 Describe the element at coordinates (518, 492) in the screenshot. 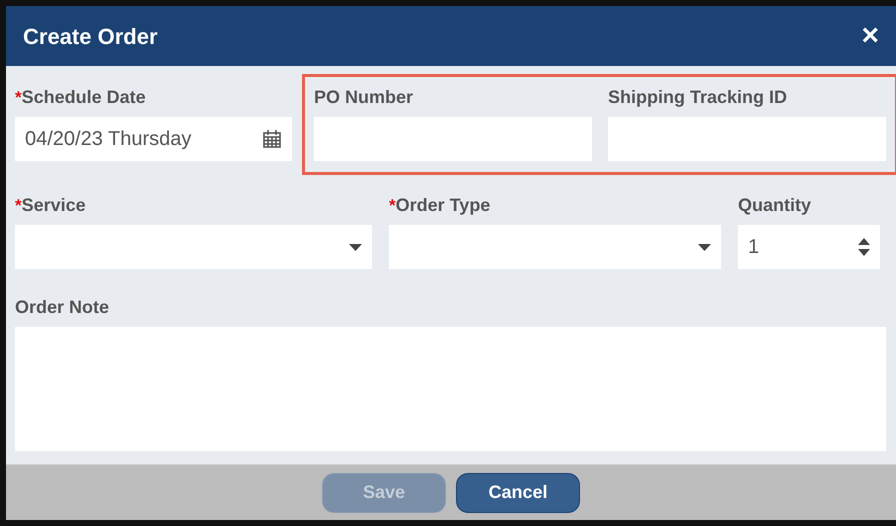

I see `cancel-button: Cancel` at that location.